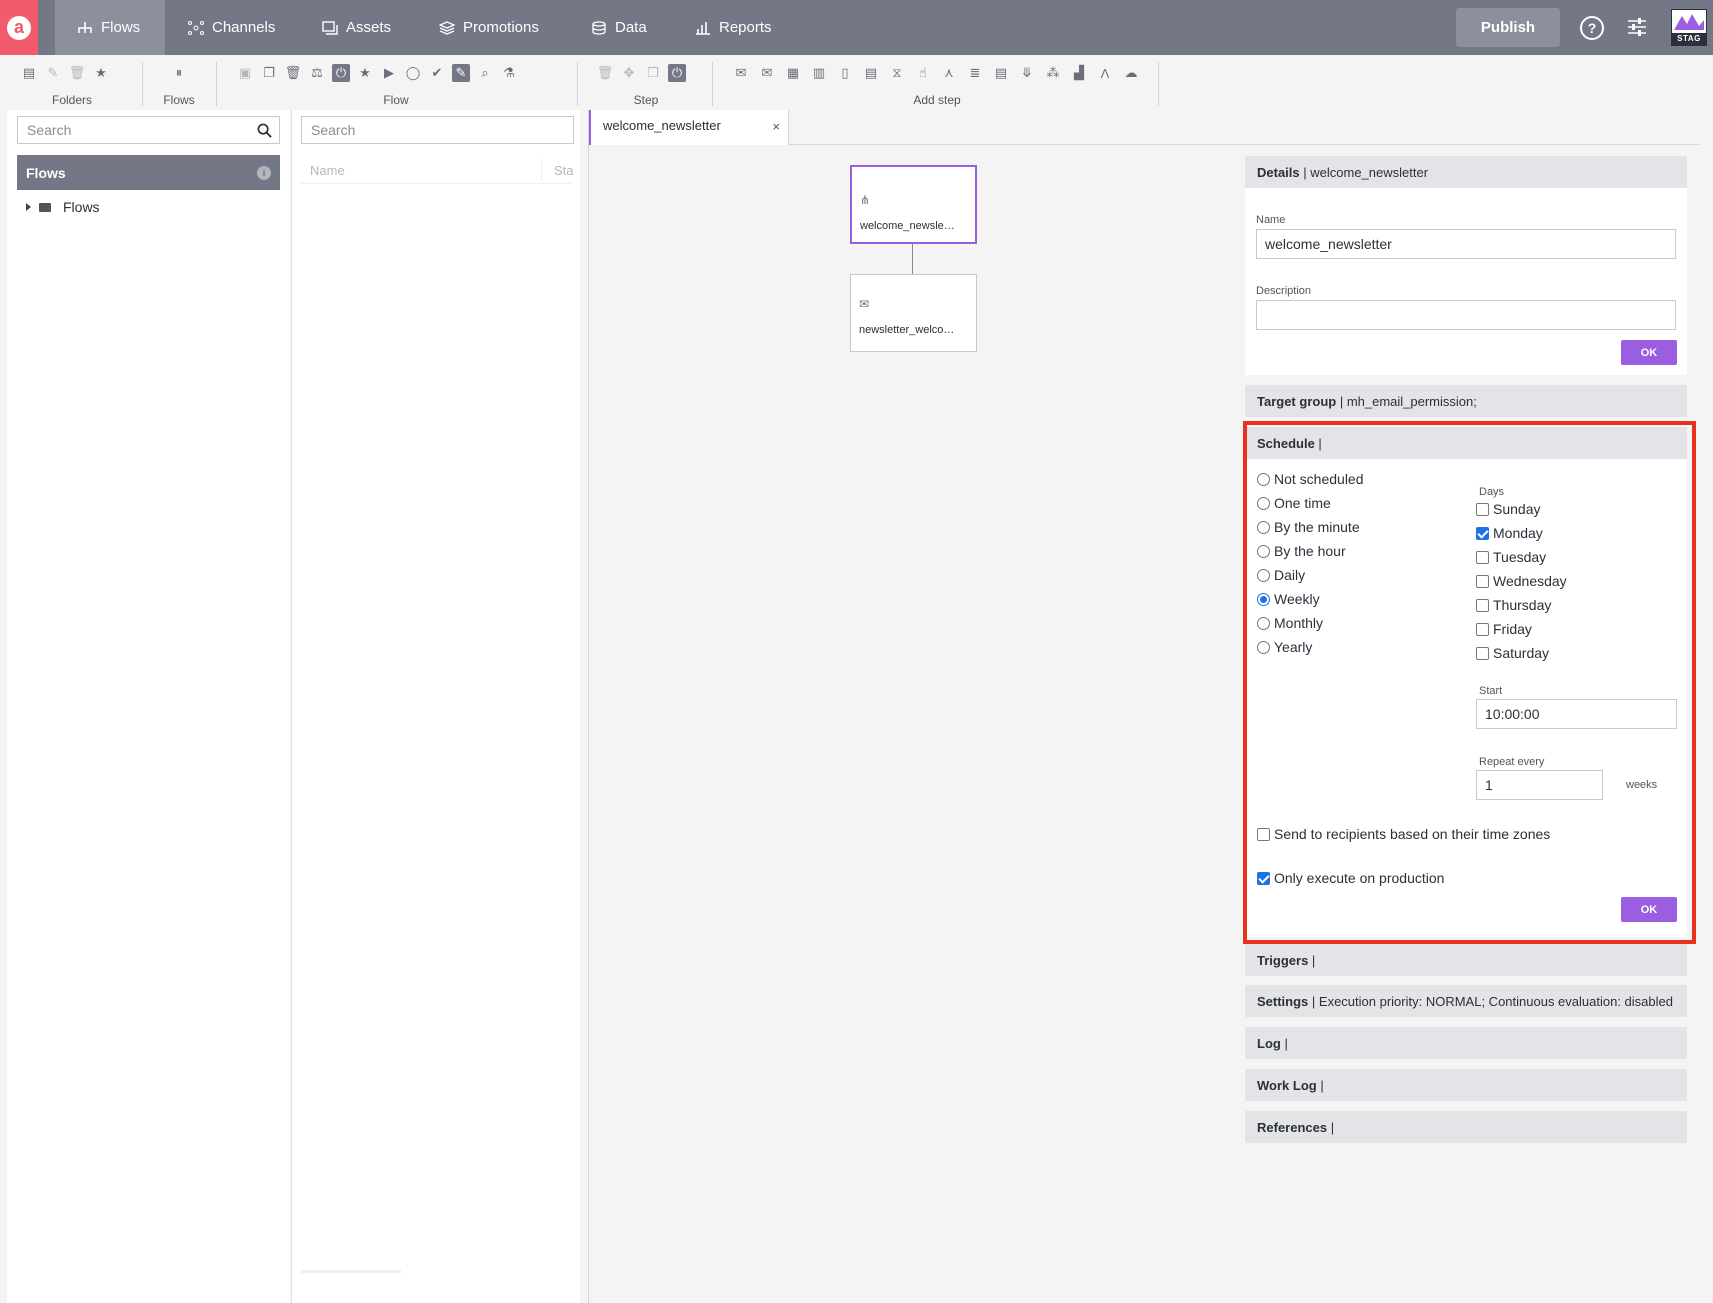  I want to click on schedule-ok-button: OK, so click(1649, 909).